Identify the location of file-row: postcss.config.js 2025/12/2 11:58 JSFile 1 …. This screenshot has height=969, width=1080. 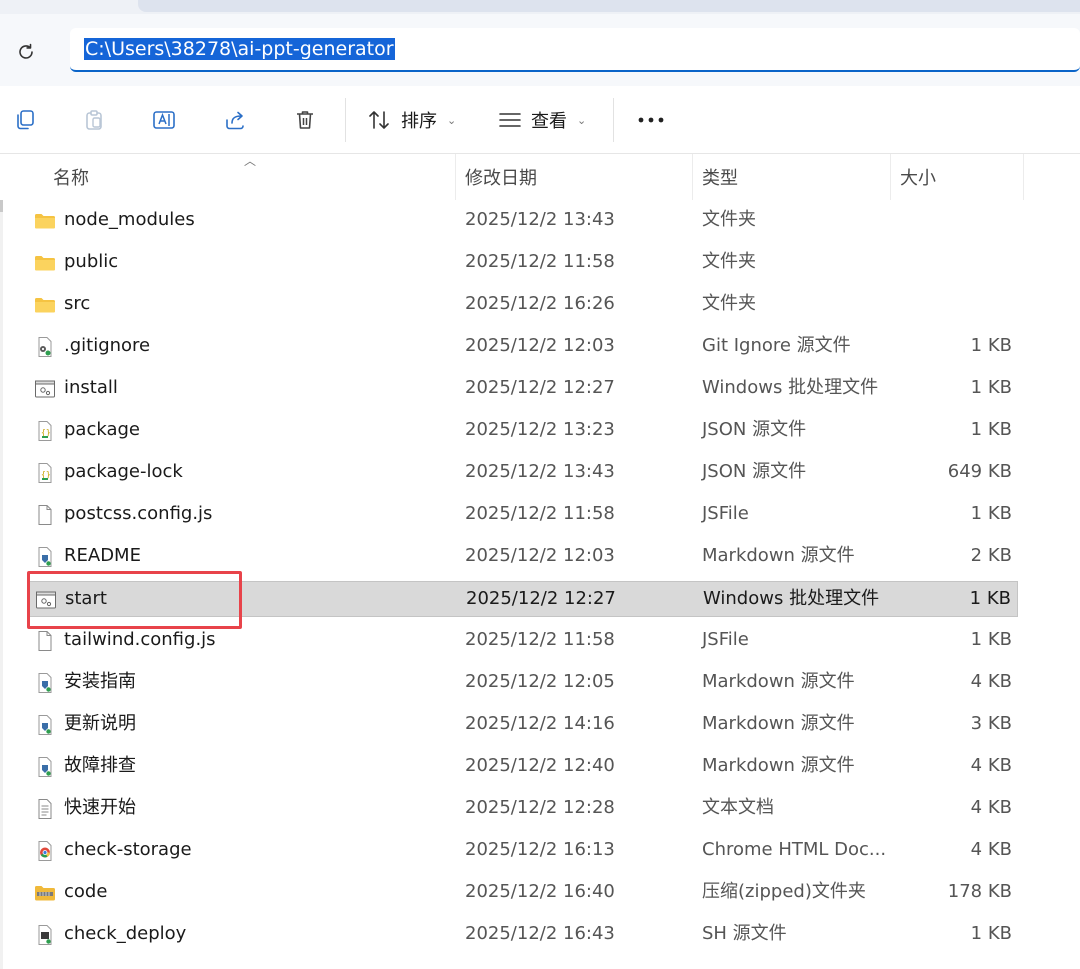
(523, 515).